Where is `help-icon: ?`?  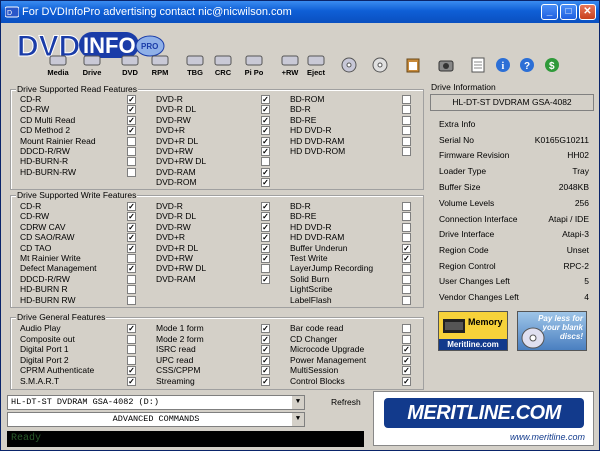 help-icon: ? is located at coordinates (527, 65).